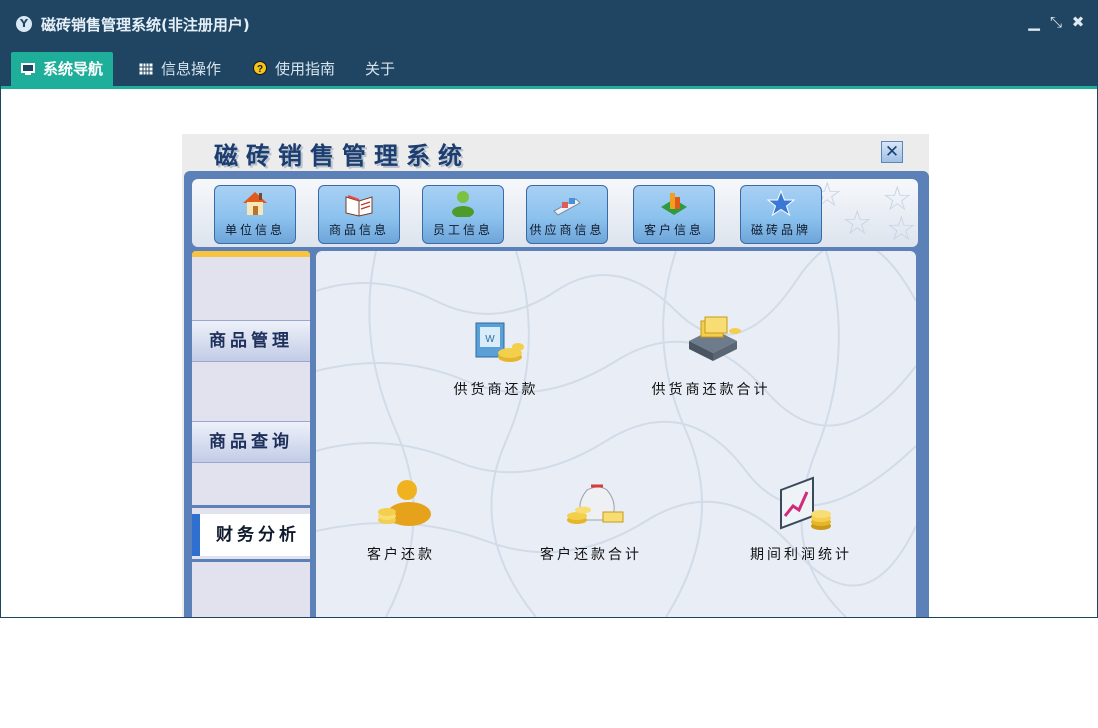 Image resolution: width=1098 pixels, height=728 pixels. I want to click on star-icon, so click(781, 203).